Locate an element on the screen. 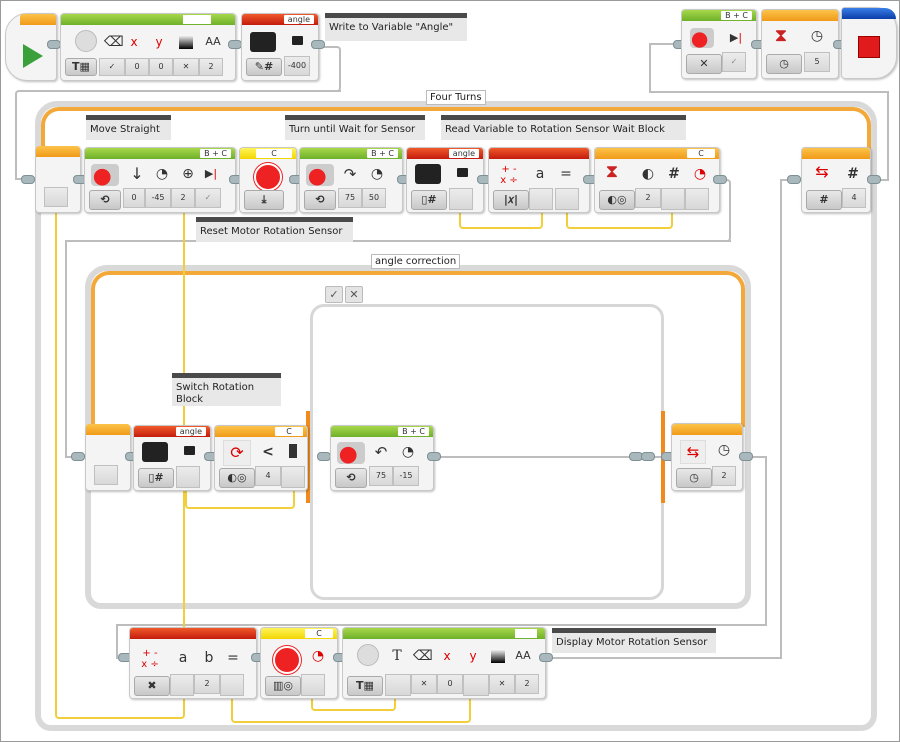 The width and height of the screenshot is (900, 742). loop-count-block: ⇆ # # 4 is located at coordinates (836, 180).